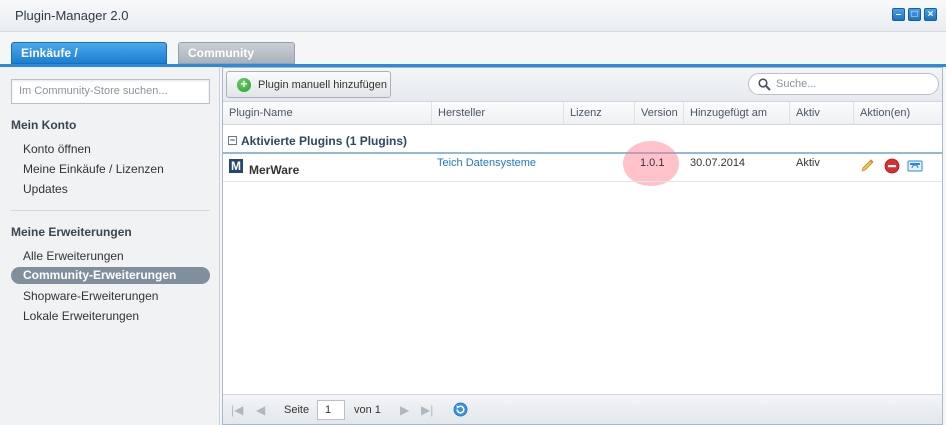 The image size is (946, 425). Describe the element at coordinates (323, 85) in the screenshot. I see `add-plugin-label: Plugin manuell hinzufügen` at that location.